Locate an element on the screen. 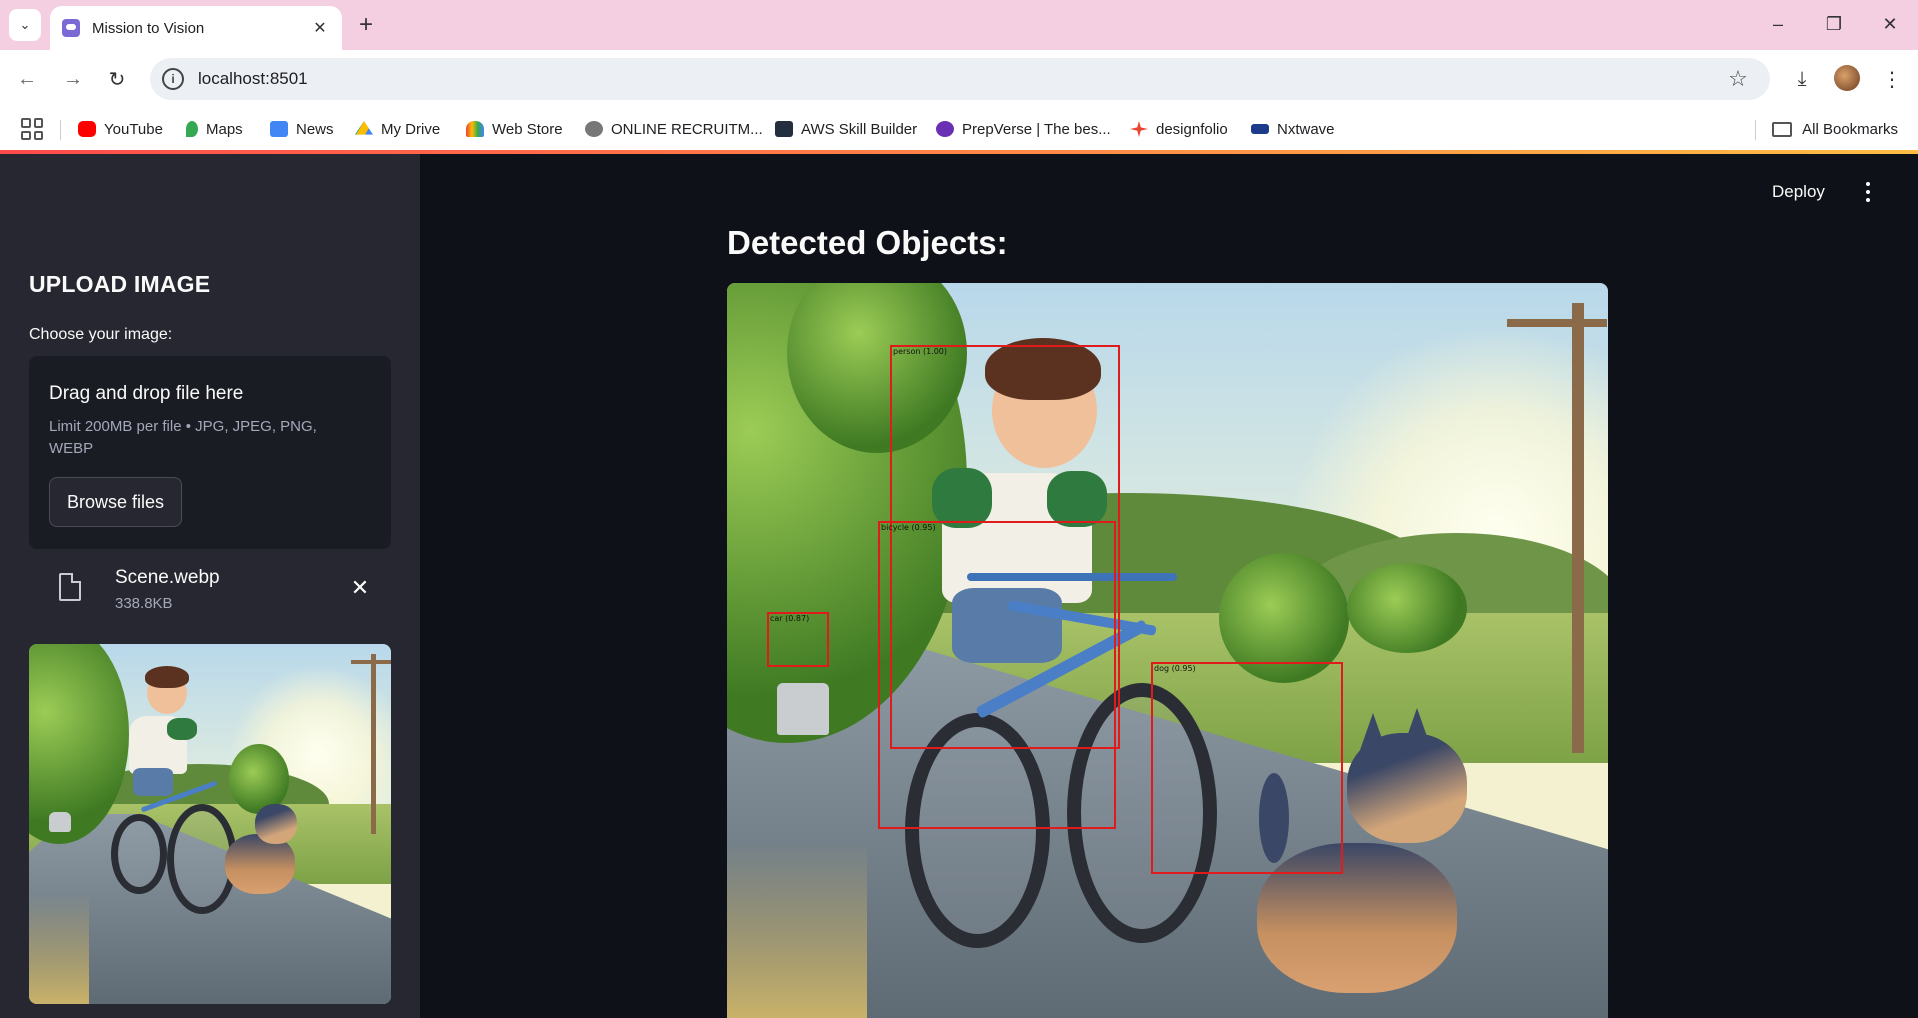 This screenshot has width=1918, height=1018. detected-objects-heading: Detected Objects: is located at coordinates (867, 242).